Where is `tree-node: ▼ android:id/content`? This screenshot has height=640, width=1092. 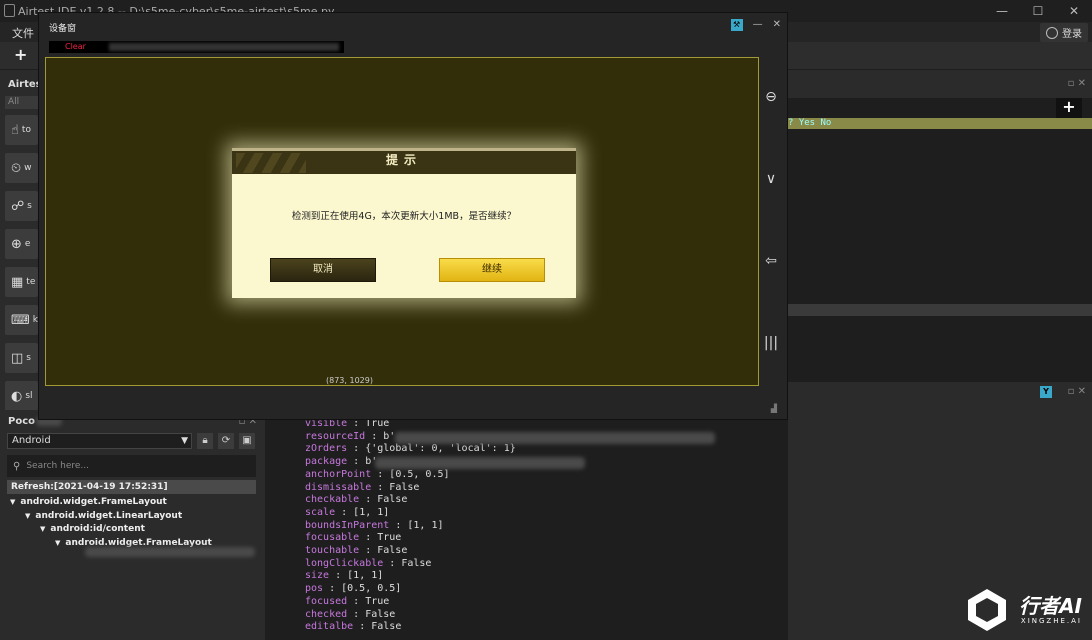
tree-node: ▼ android:id/content is located at coordinates (92, 529).